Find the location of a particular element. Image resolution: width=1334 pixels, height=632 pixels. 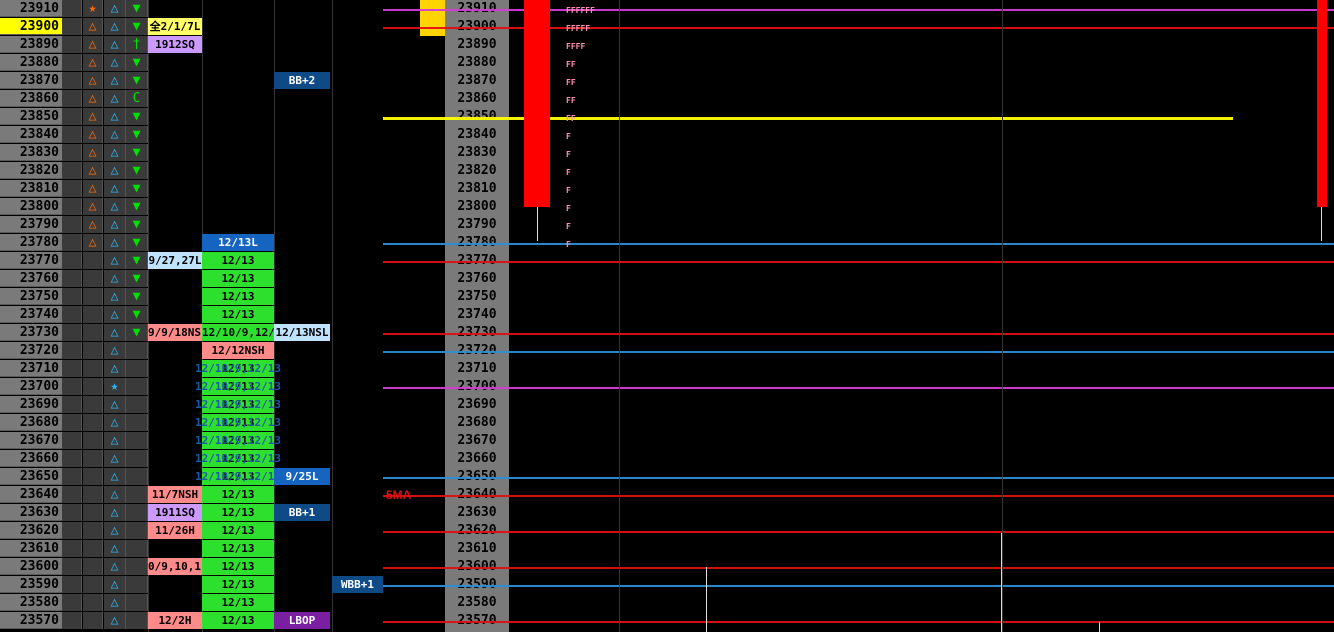

zone-label: 1911SQ is located at coordinates (175, 512).